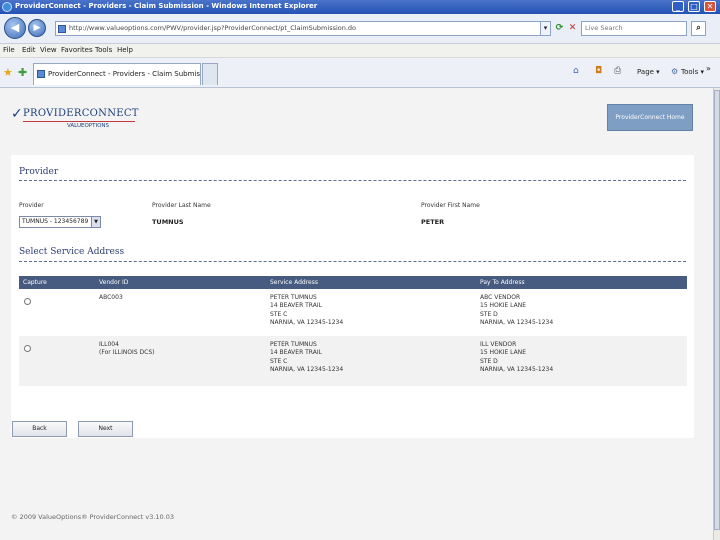  What do you see at coordinates (181, 205) in the screenshot?
I see `provider-last-name-label: Provider Last Name` at bounding box center [181, 205].